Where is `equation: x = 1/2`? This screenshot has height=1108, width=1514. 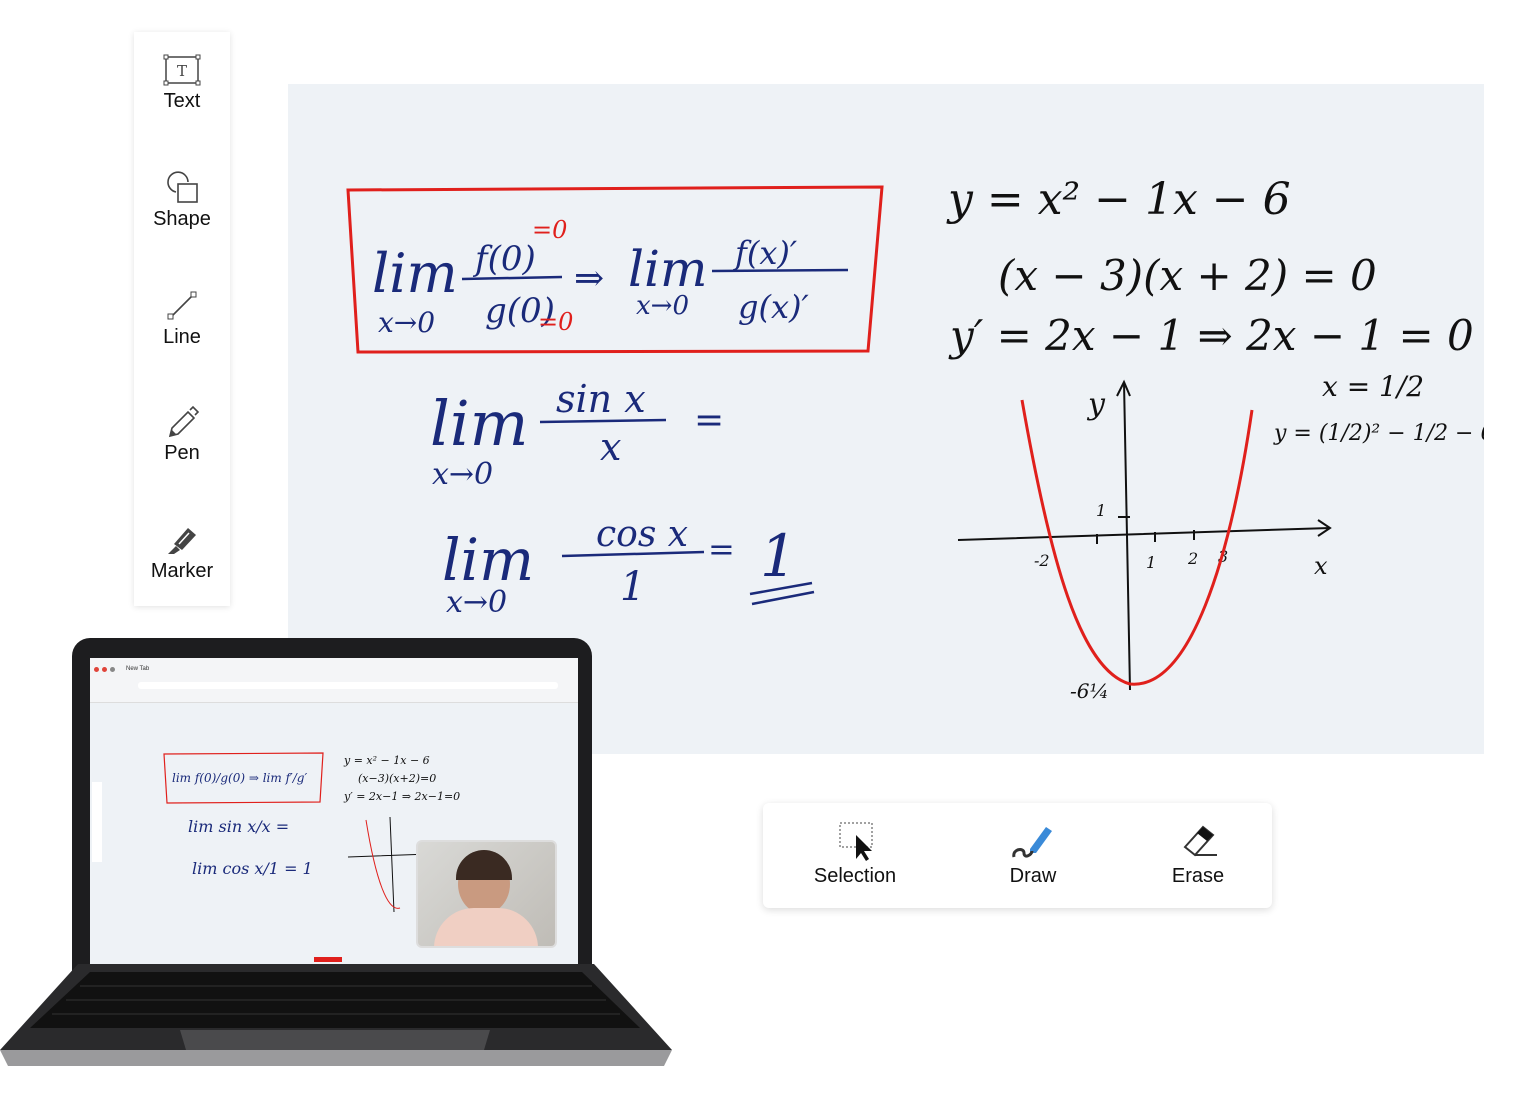
equation: x = 1/2 is located at coordinates (1373, 386).